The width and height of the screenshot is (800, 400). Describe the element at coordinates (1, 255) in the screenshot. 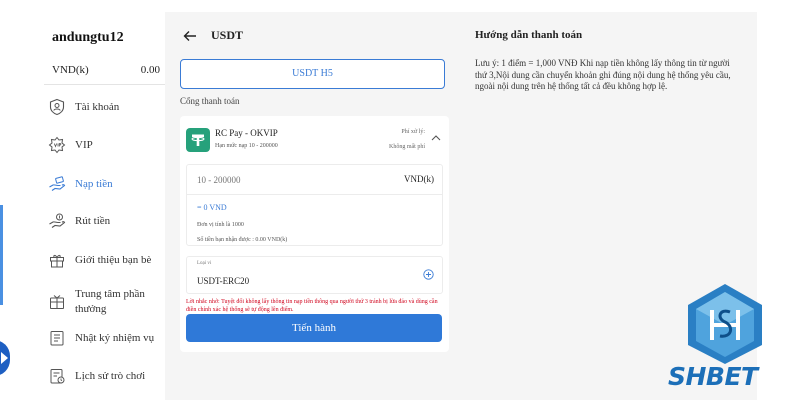

I see `left-edge-strip` at that location.